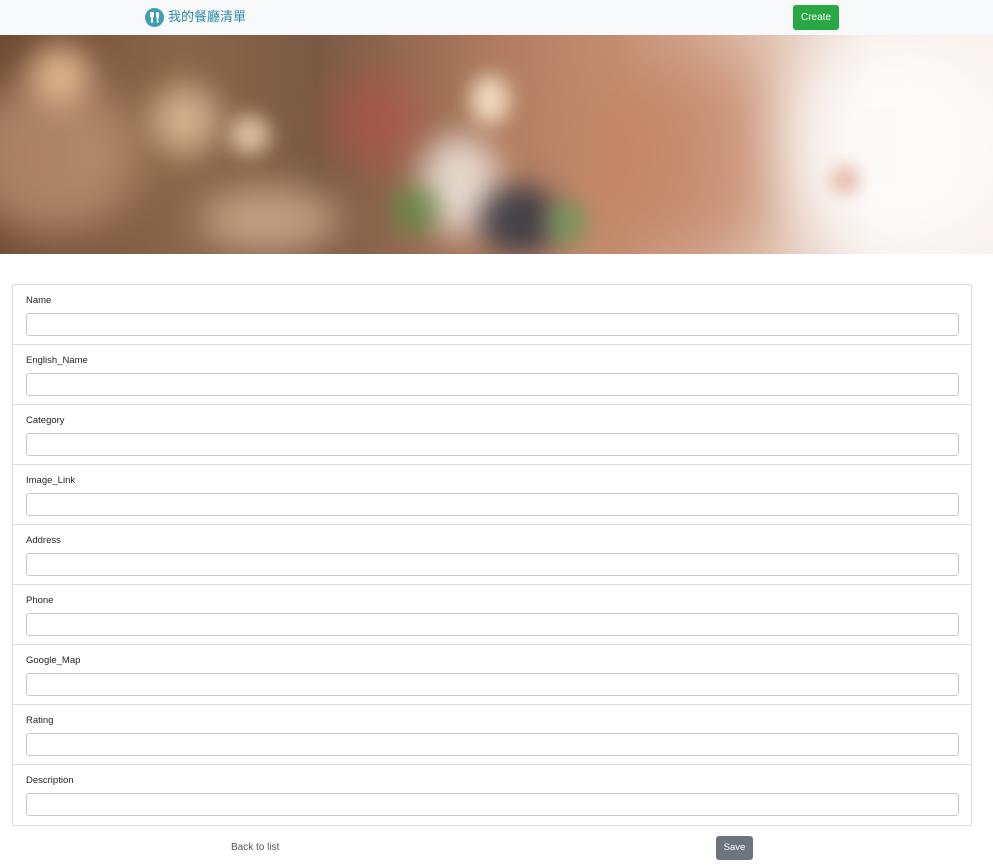 The image size is (993, 867). I want to click on name-label: Name, so click(39, 300).